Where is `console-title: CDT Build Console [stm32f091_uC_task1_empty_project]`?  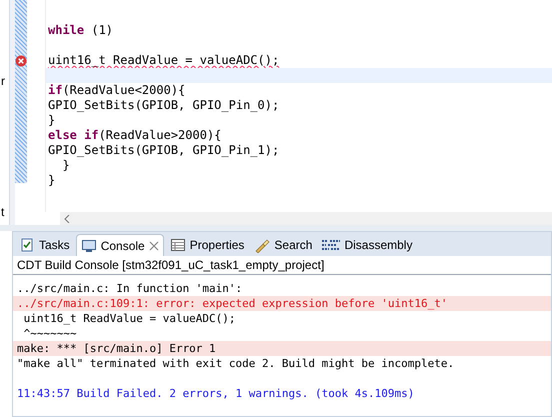
console-title: CDT Build Console [stm32f091_uC_task1_empty_project] is located at coordinates (282, 265).